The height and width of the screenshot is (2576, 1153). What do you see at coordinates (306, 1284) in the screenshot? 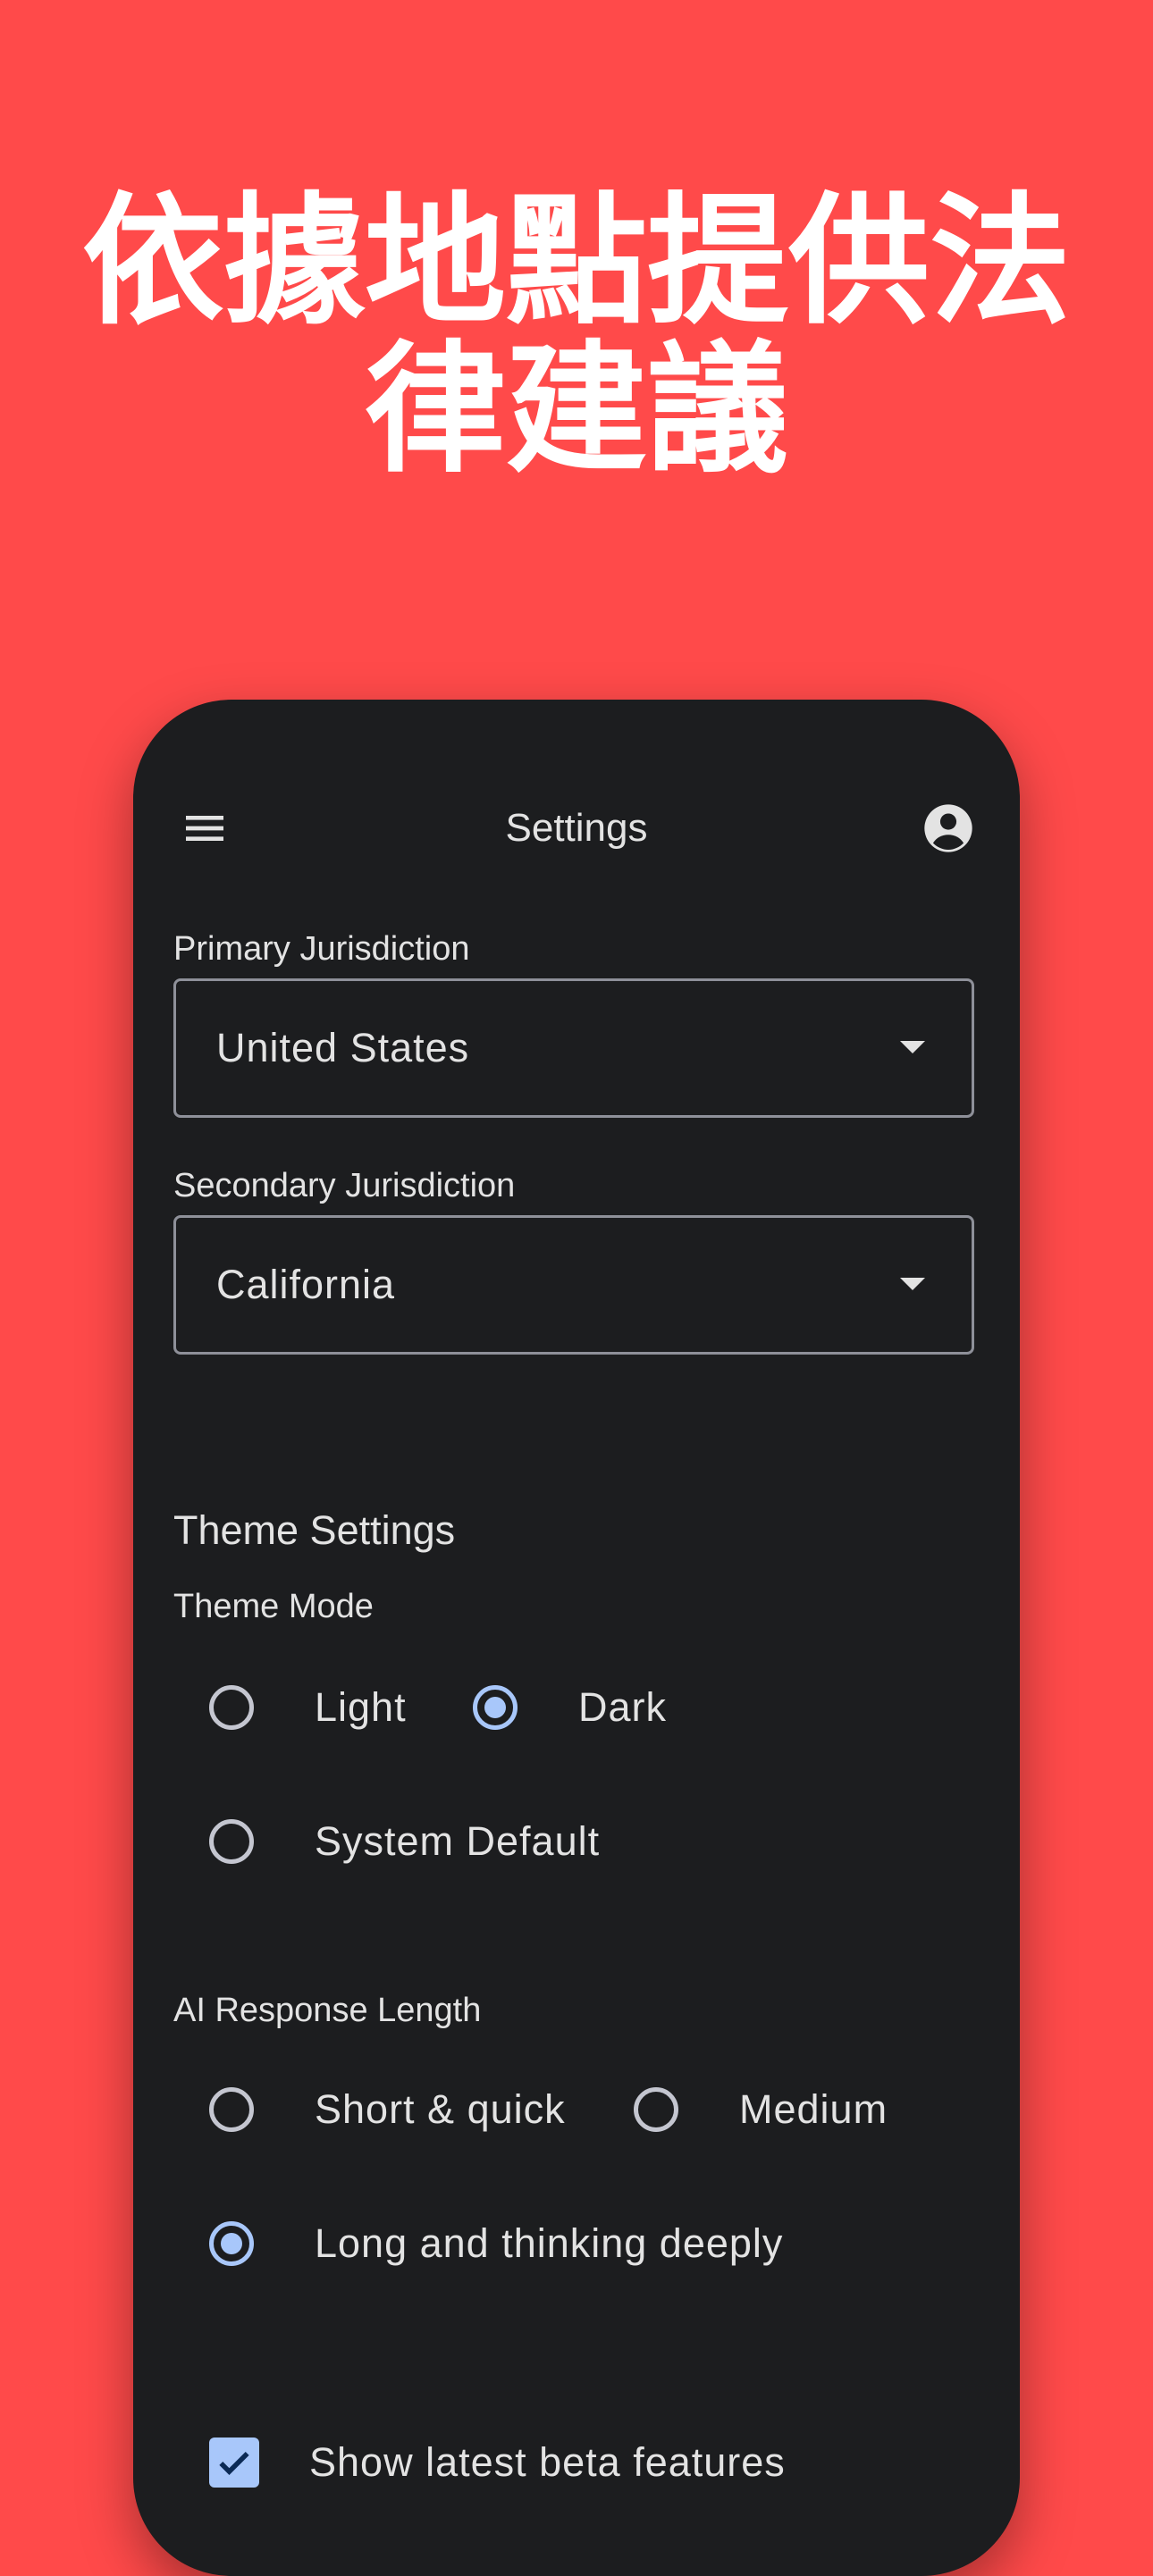
I see `secondary-jurisdiction-value: California` at bounding box center [306, 1284].